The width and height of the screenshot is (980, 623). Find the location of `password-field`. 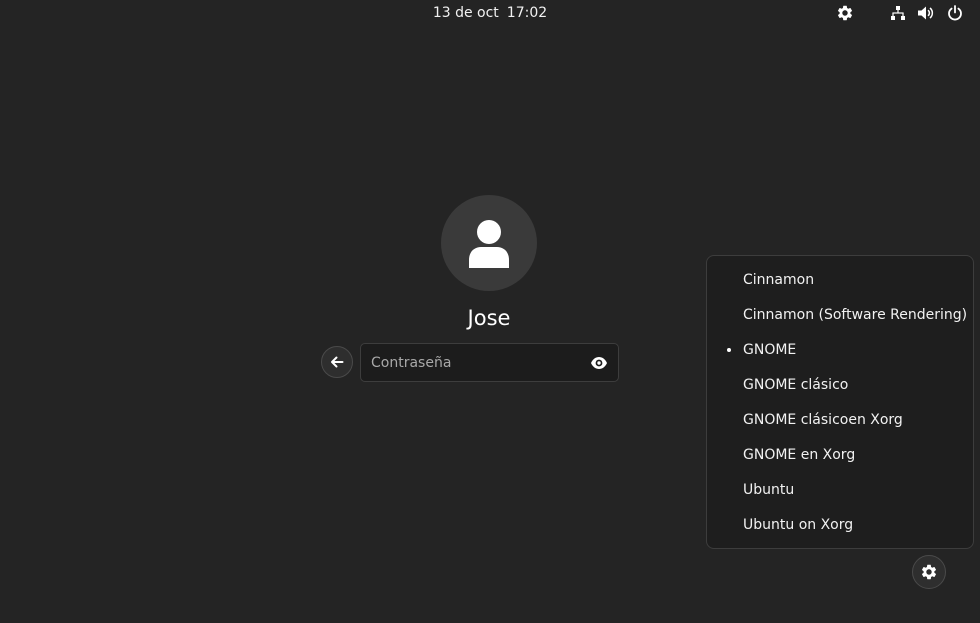

password-field is located at coordinates (489, 362).